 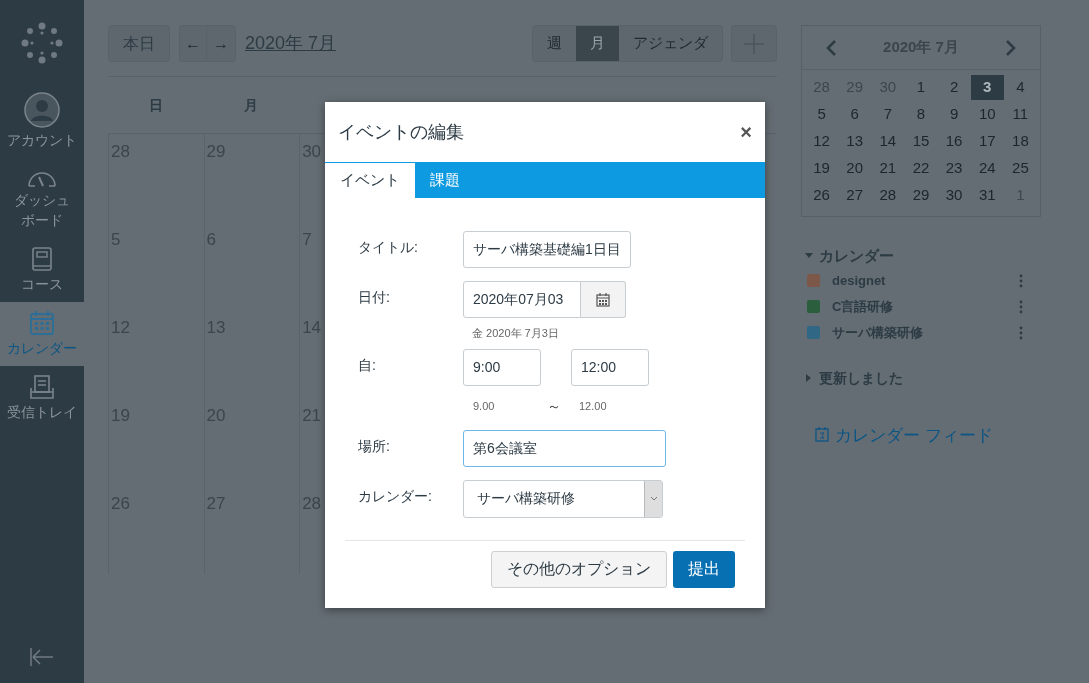 I want to click on caret-right-icon, so click(x=809, y=378).